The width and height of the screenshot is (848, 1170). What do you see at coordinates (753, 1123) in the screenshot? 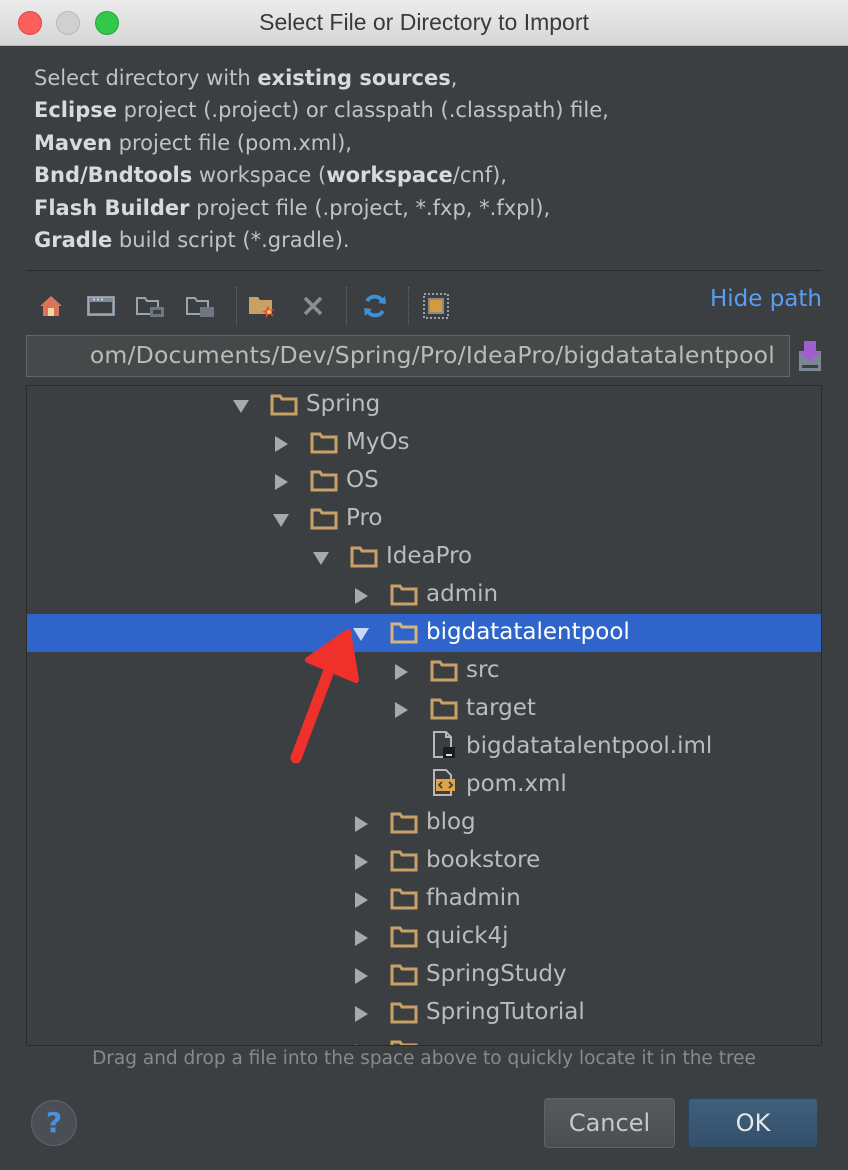
I see `ok-button: OK` at bounding box center [753, 1123].